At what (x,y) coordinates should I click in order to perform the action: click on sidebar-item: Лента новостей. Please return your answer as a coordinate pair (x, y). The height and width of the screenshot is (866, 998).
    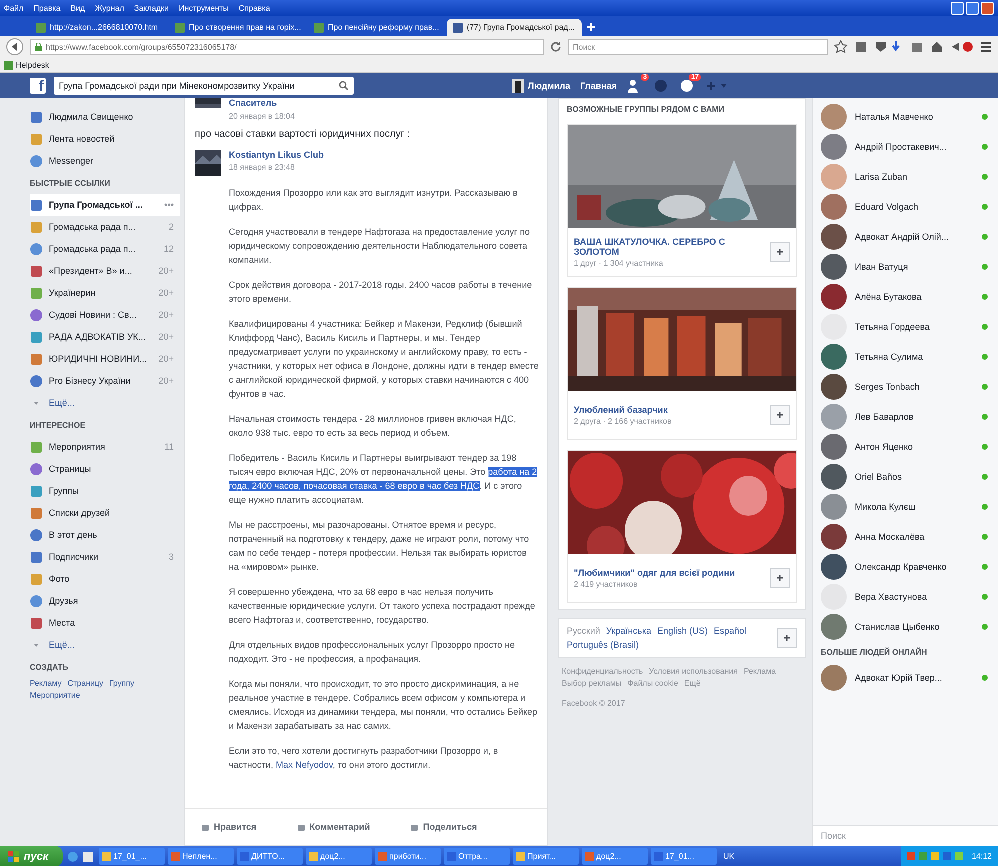
    Looking at the image, I should click on (105, 139).